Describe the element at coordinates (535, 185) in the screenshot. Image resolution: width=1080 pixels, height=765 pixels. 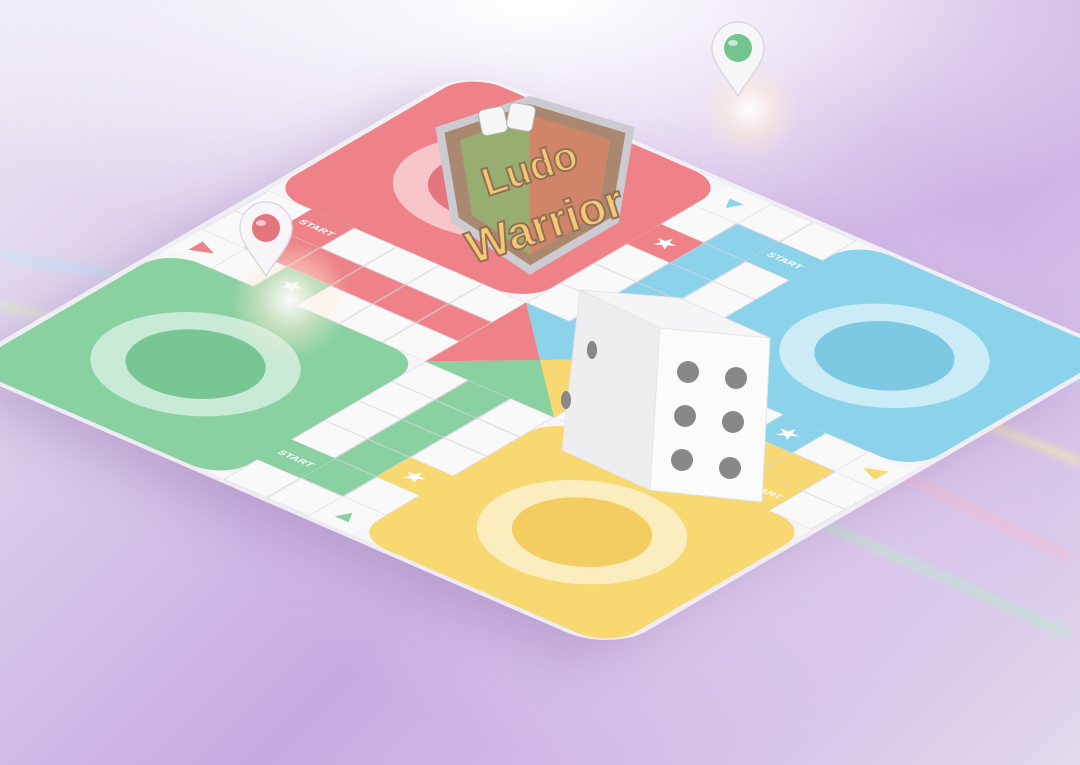
I see `ludo-warrior-logo: Ludo Warrior` at that location.